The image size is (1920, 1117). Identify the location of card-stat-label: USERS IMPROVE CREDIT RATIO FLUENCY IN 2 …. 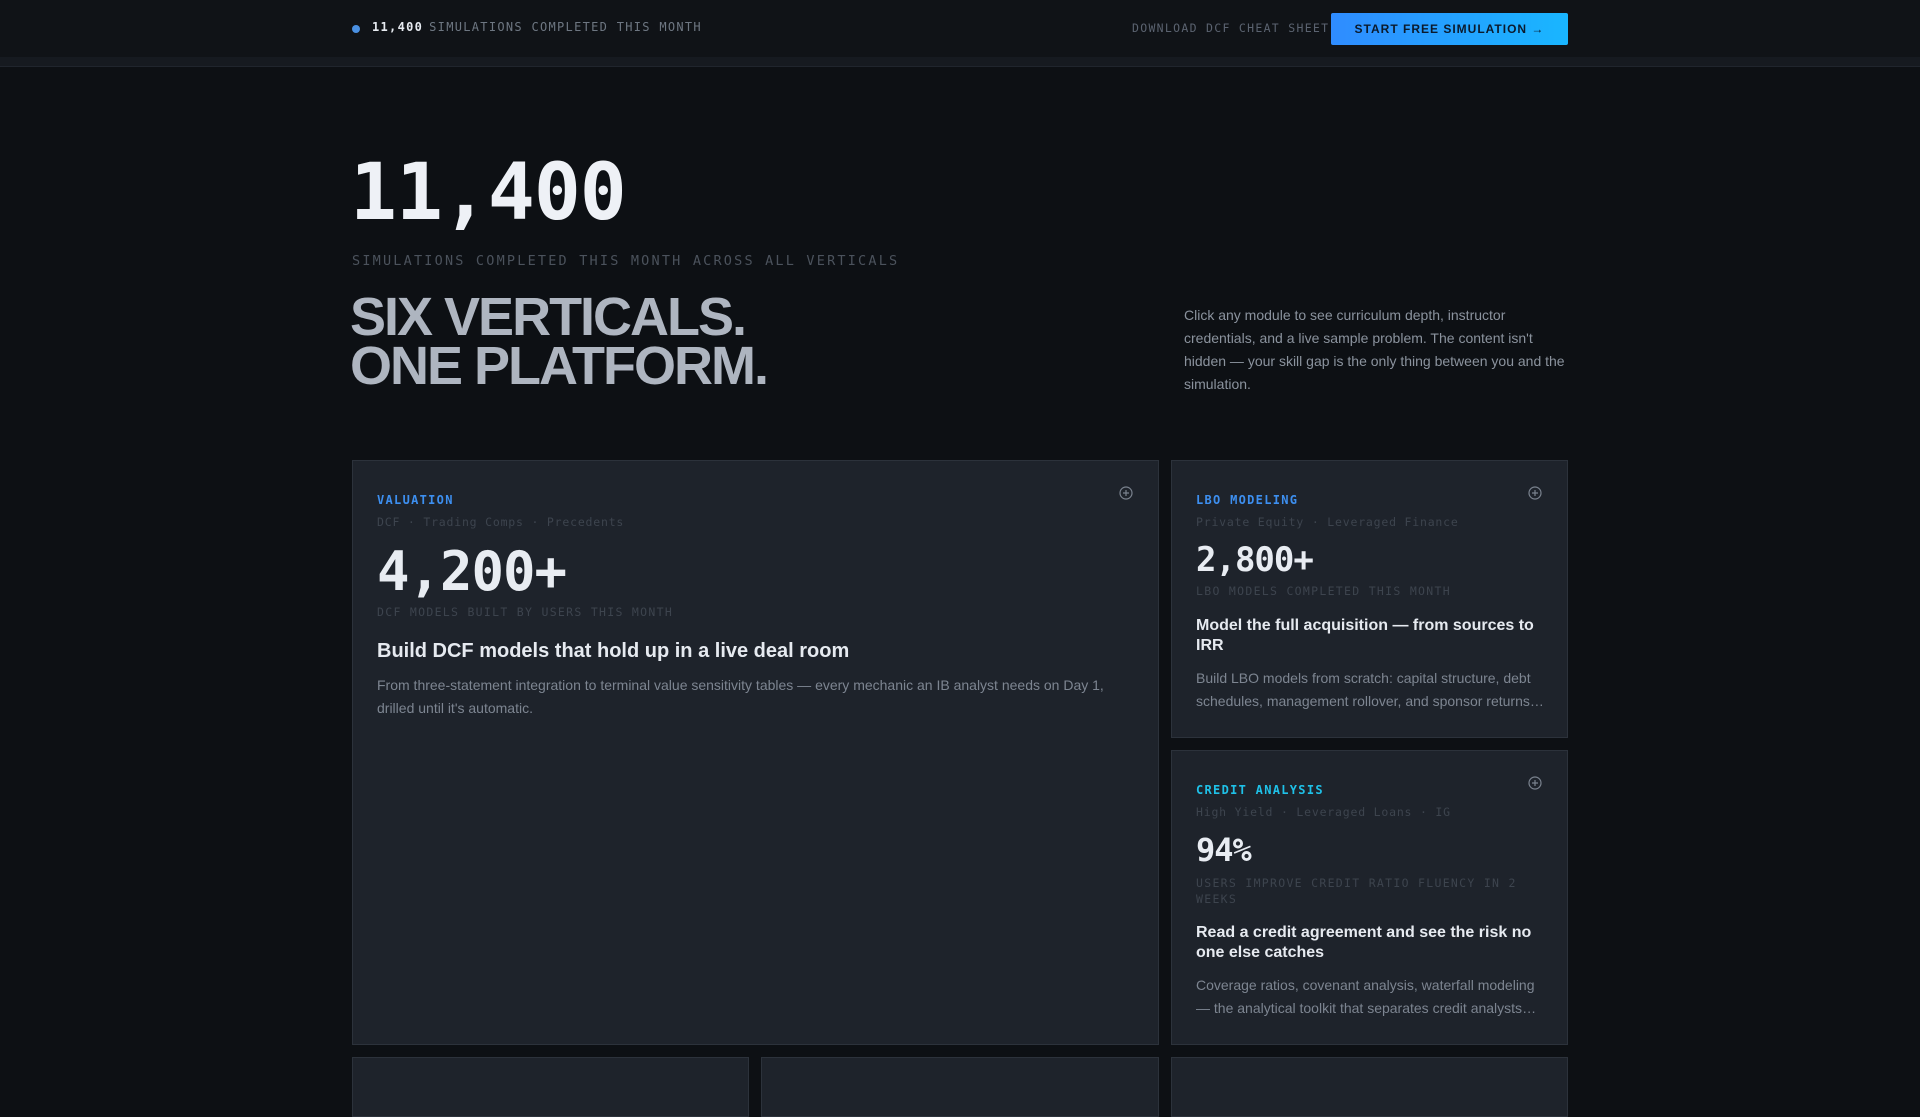
(1356, 891).